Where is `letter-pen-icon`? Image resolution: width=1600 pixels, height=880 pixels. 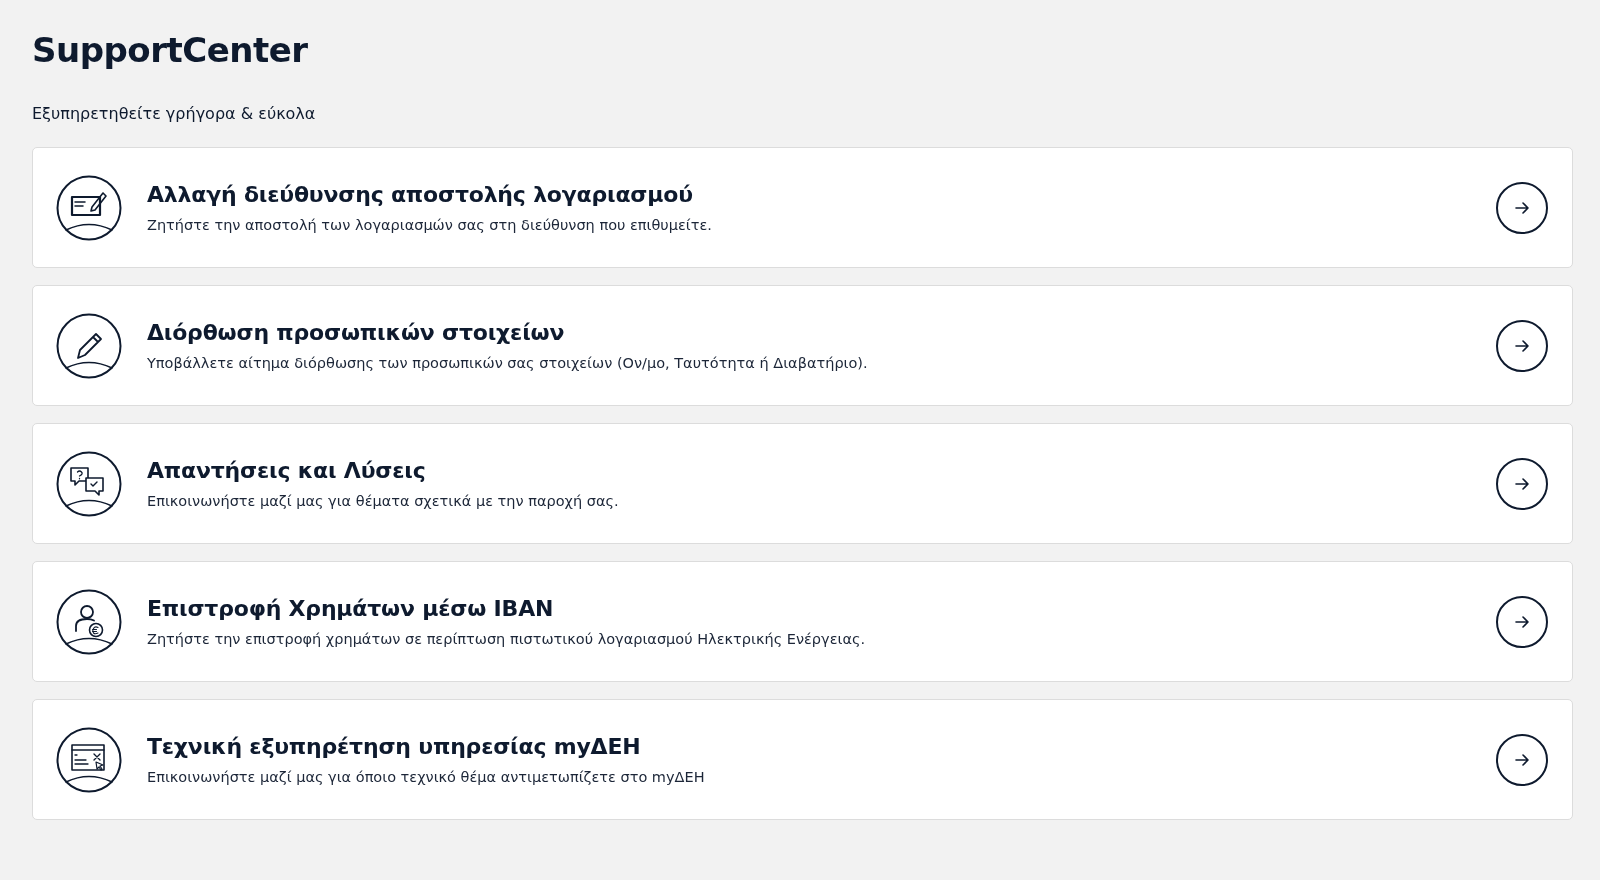 letter-pen-icon is located at coordinates (89, 207).